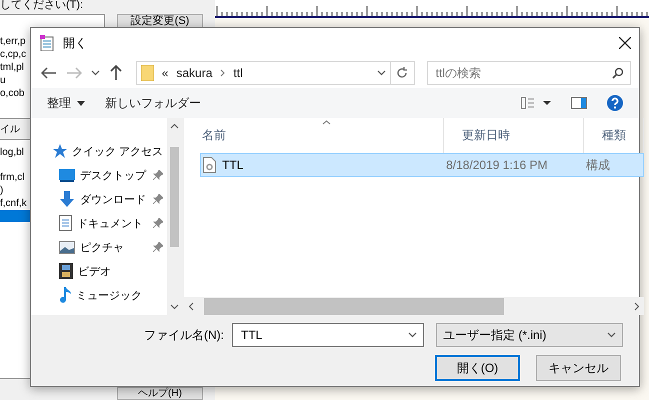 The width and height of the screenshot is (649, 400). What do you see at coordinates (615, 103) in the screenshot?
I see `help-icon` at bounding box center [615, 103].